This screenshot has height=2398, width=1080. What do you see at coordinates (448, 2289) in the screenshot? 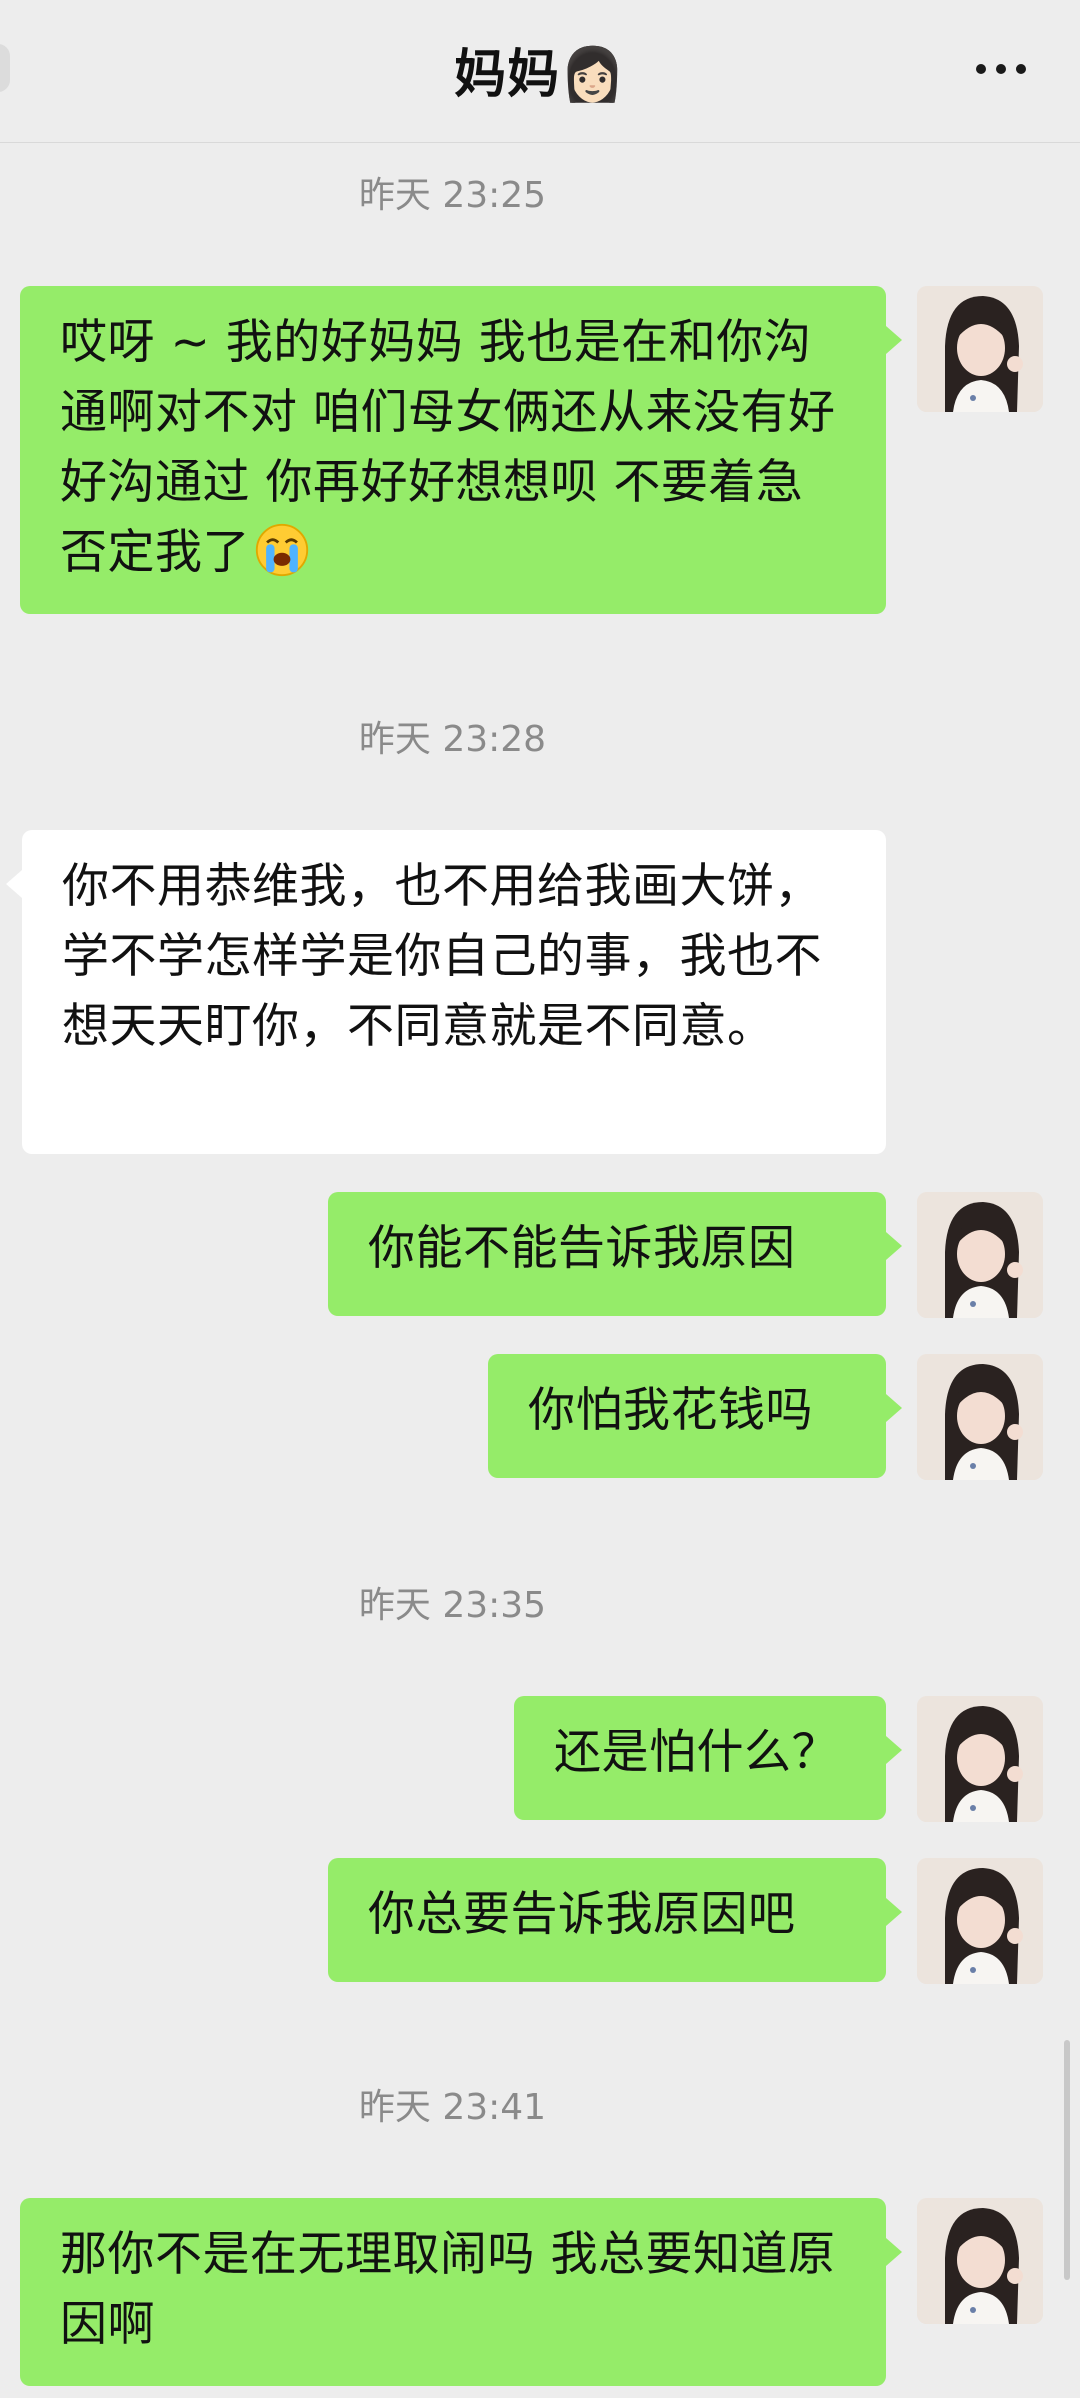
I see `message-text: 那你不是在无理取闹吗 我总要知道原因啊` at bounding box center [448, 2289].